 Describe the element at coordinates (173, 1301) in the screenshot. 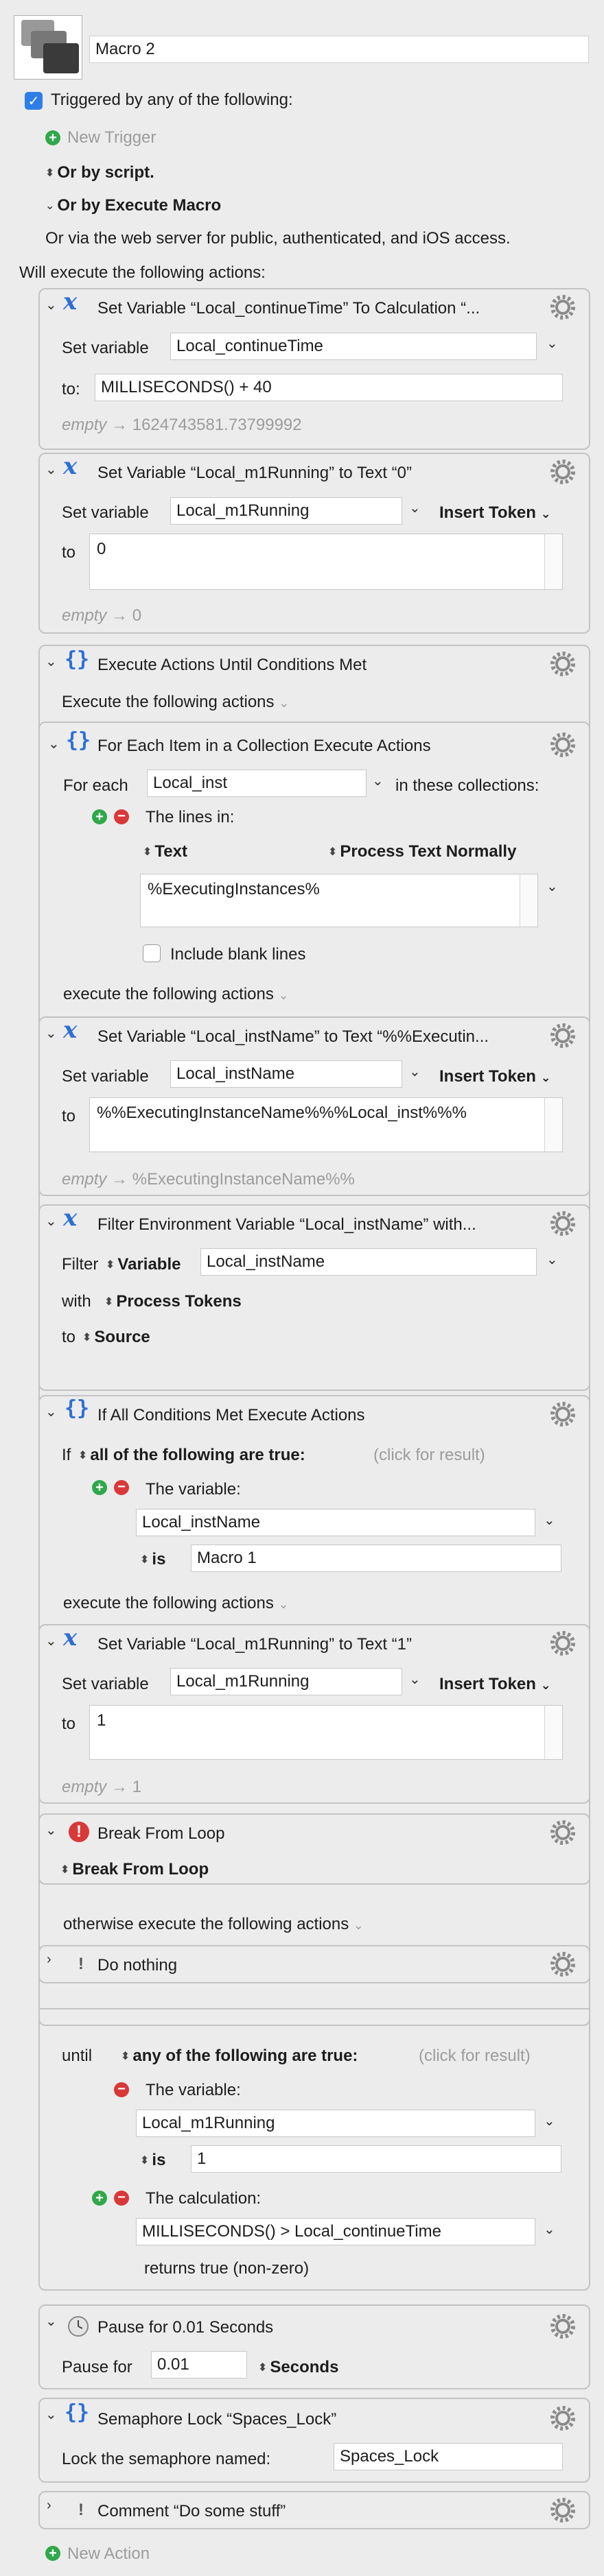

I see `filter-with-menu: ⬍ Process Tokens` at that location.